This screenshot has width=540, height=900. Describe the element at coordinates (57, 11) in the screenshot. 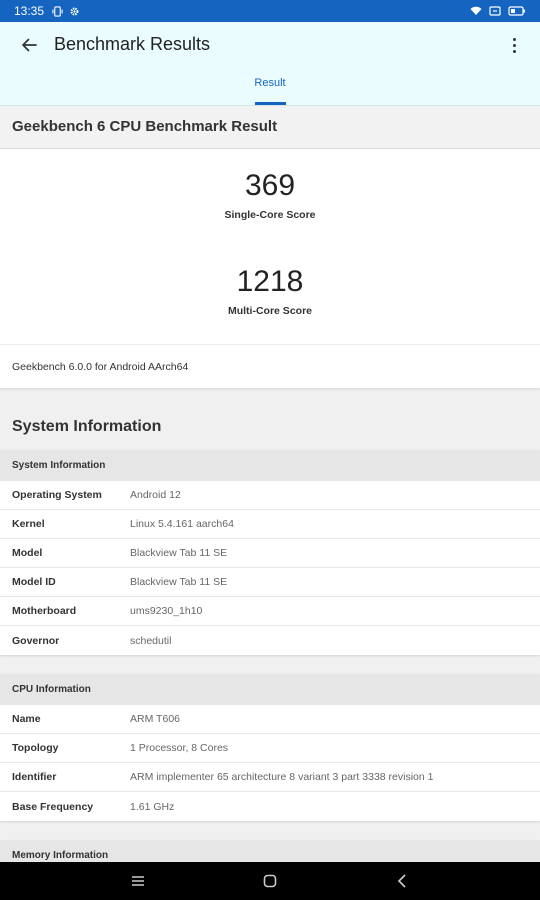

I see `vibrate-icon` at that location.